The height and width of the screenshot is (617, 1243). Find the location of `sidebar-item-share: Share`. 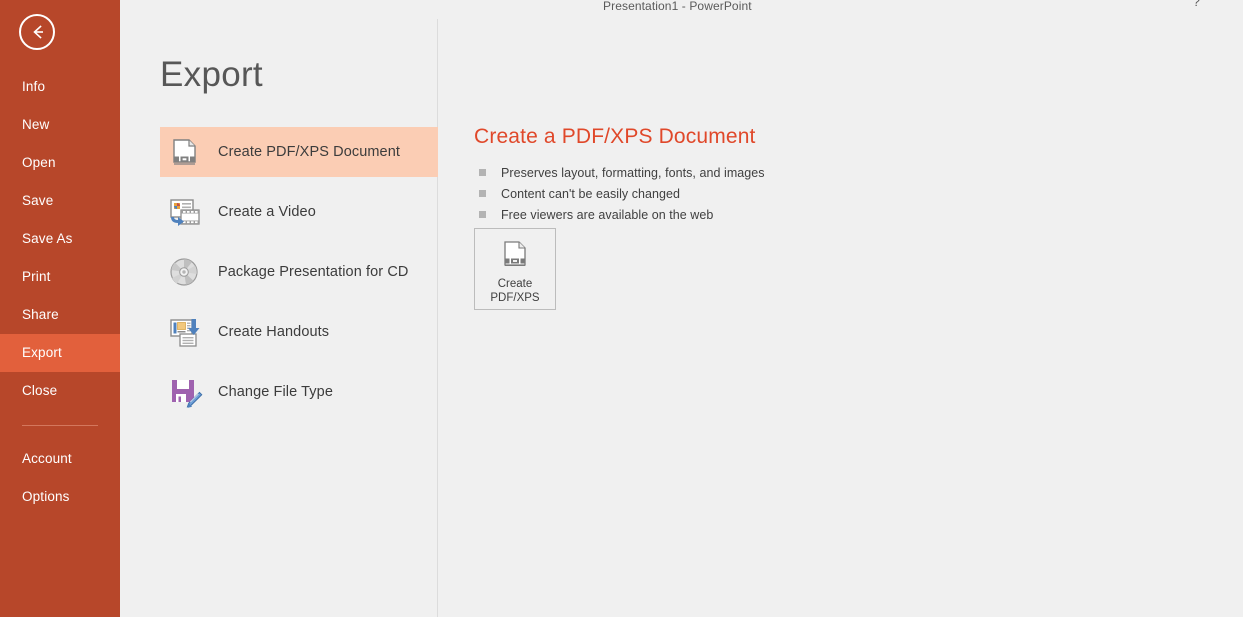

sidebar-item-share: Share is located at coordinates (60, 315).